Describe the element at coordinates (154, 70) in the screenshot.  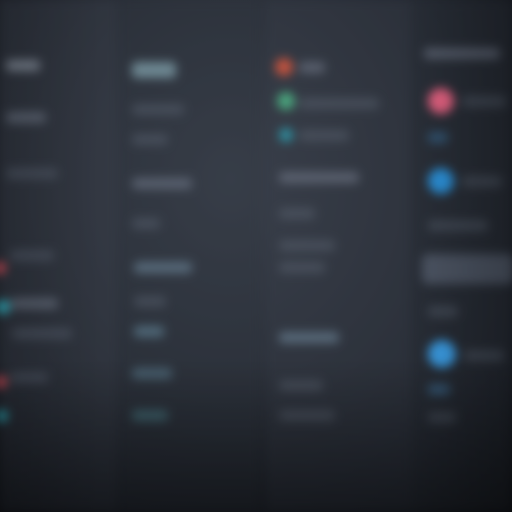
I see `column-b-header` at that location.